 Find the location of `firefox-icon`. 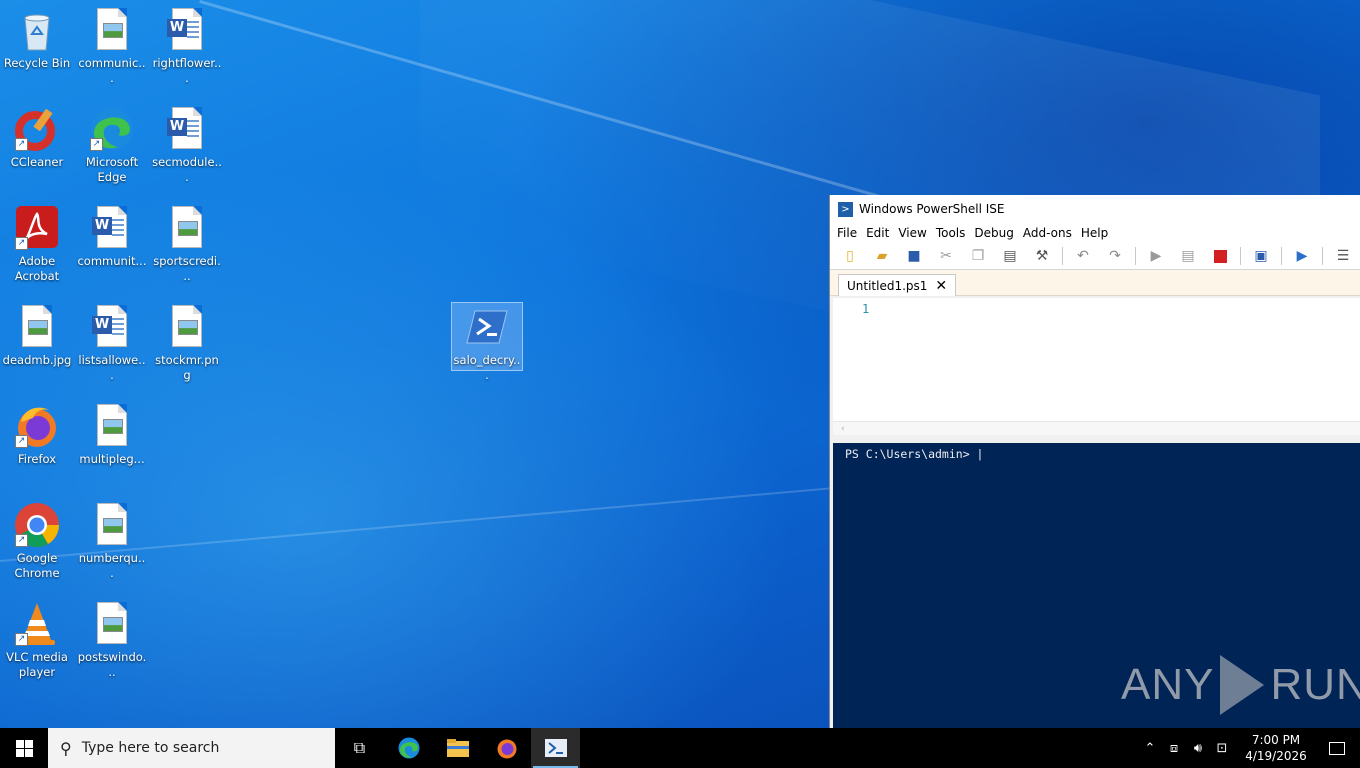

firefox-icon is located at coordinates (506, 749).